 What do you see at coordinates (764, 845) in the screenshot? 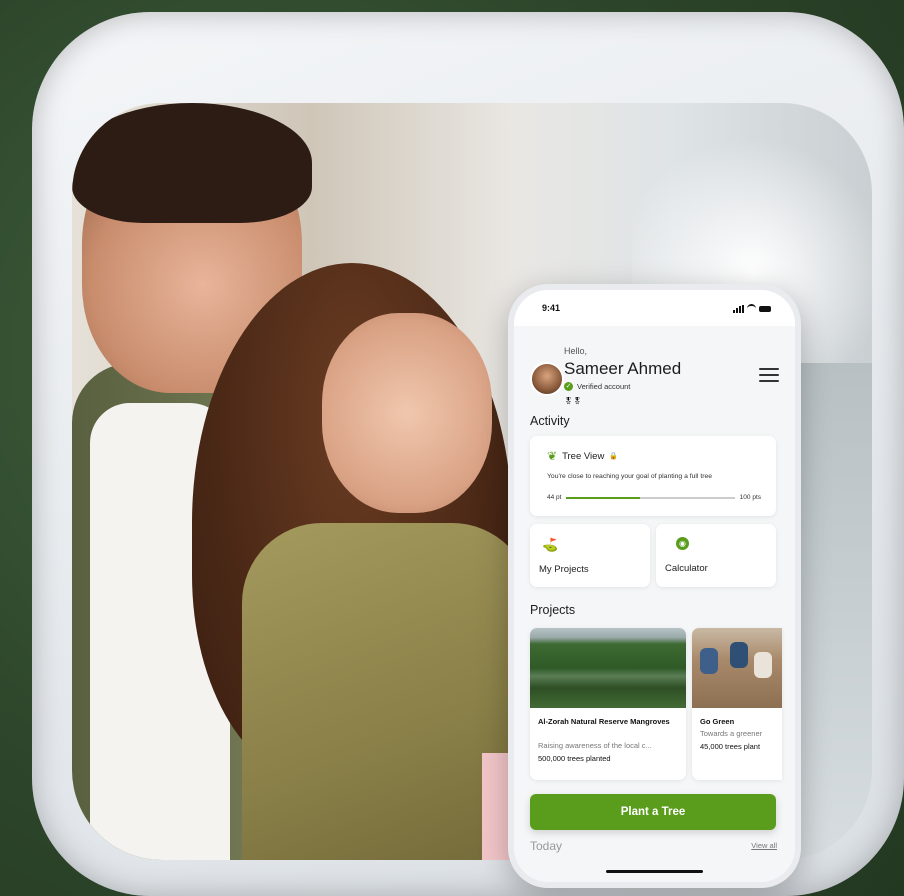
I see `view-all-link: View all` at bounding box center [764, 845].